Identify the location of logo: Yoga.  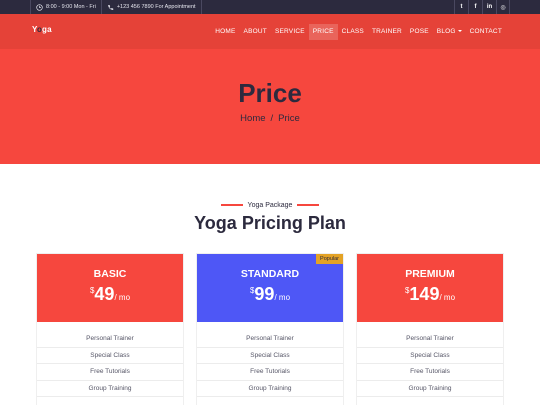
(42, 29).